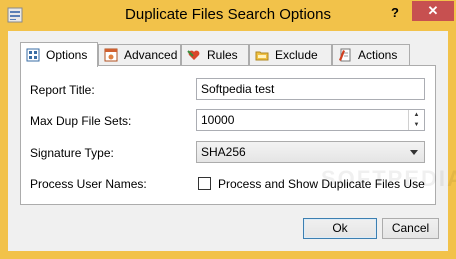  Describe the element at coordinates (262, 56) in the screenshot. I see `exclude-folder-icon` at that location.